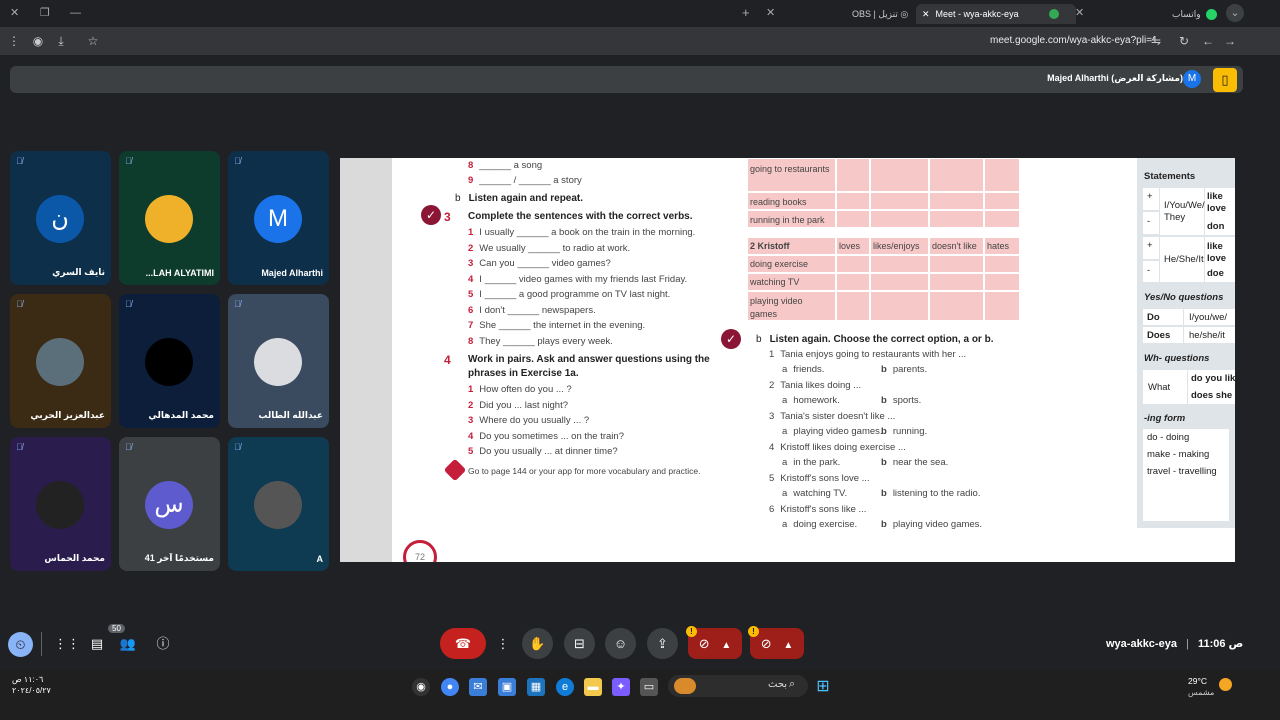  I want to click on participant-tile: 🎙̸ محمد المدهالي, so click(169, 361).